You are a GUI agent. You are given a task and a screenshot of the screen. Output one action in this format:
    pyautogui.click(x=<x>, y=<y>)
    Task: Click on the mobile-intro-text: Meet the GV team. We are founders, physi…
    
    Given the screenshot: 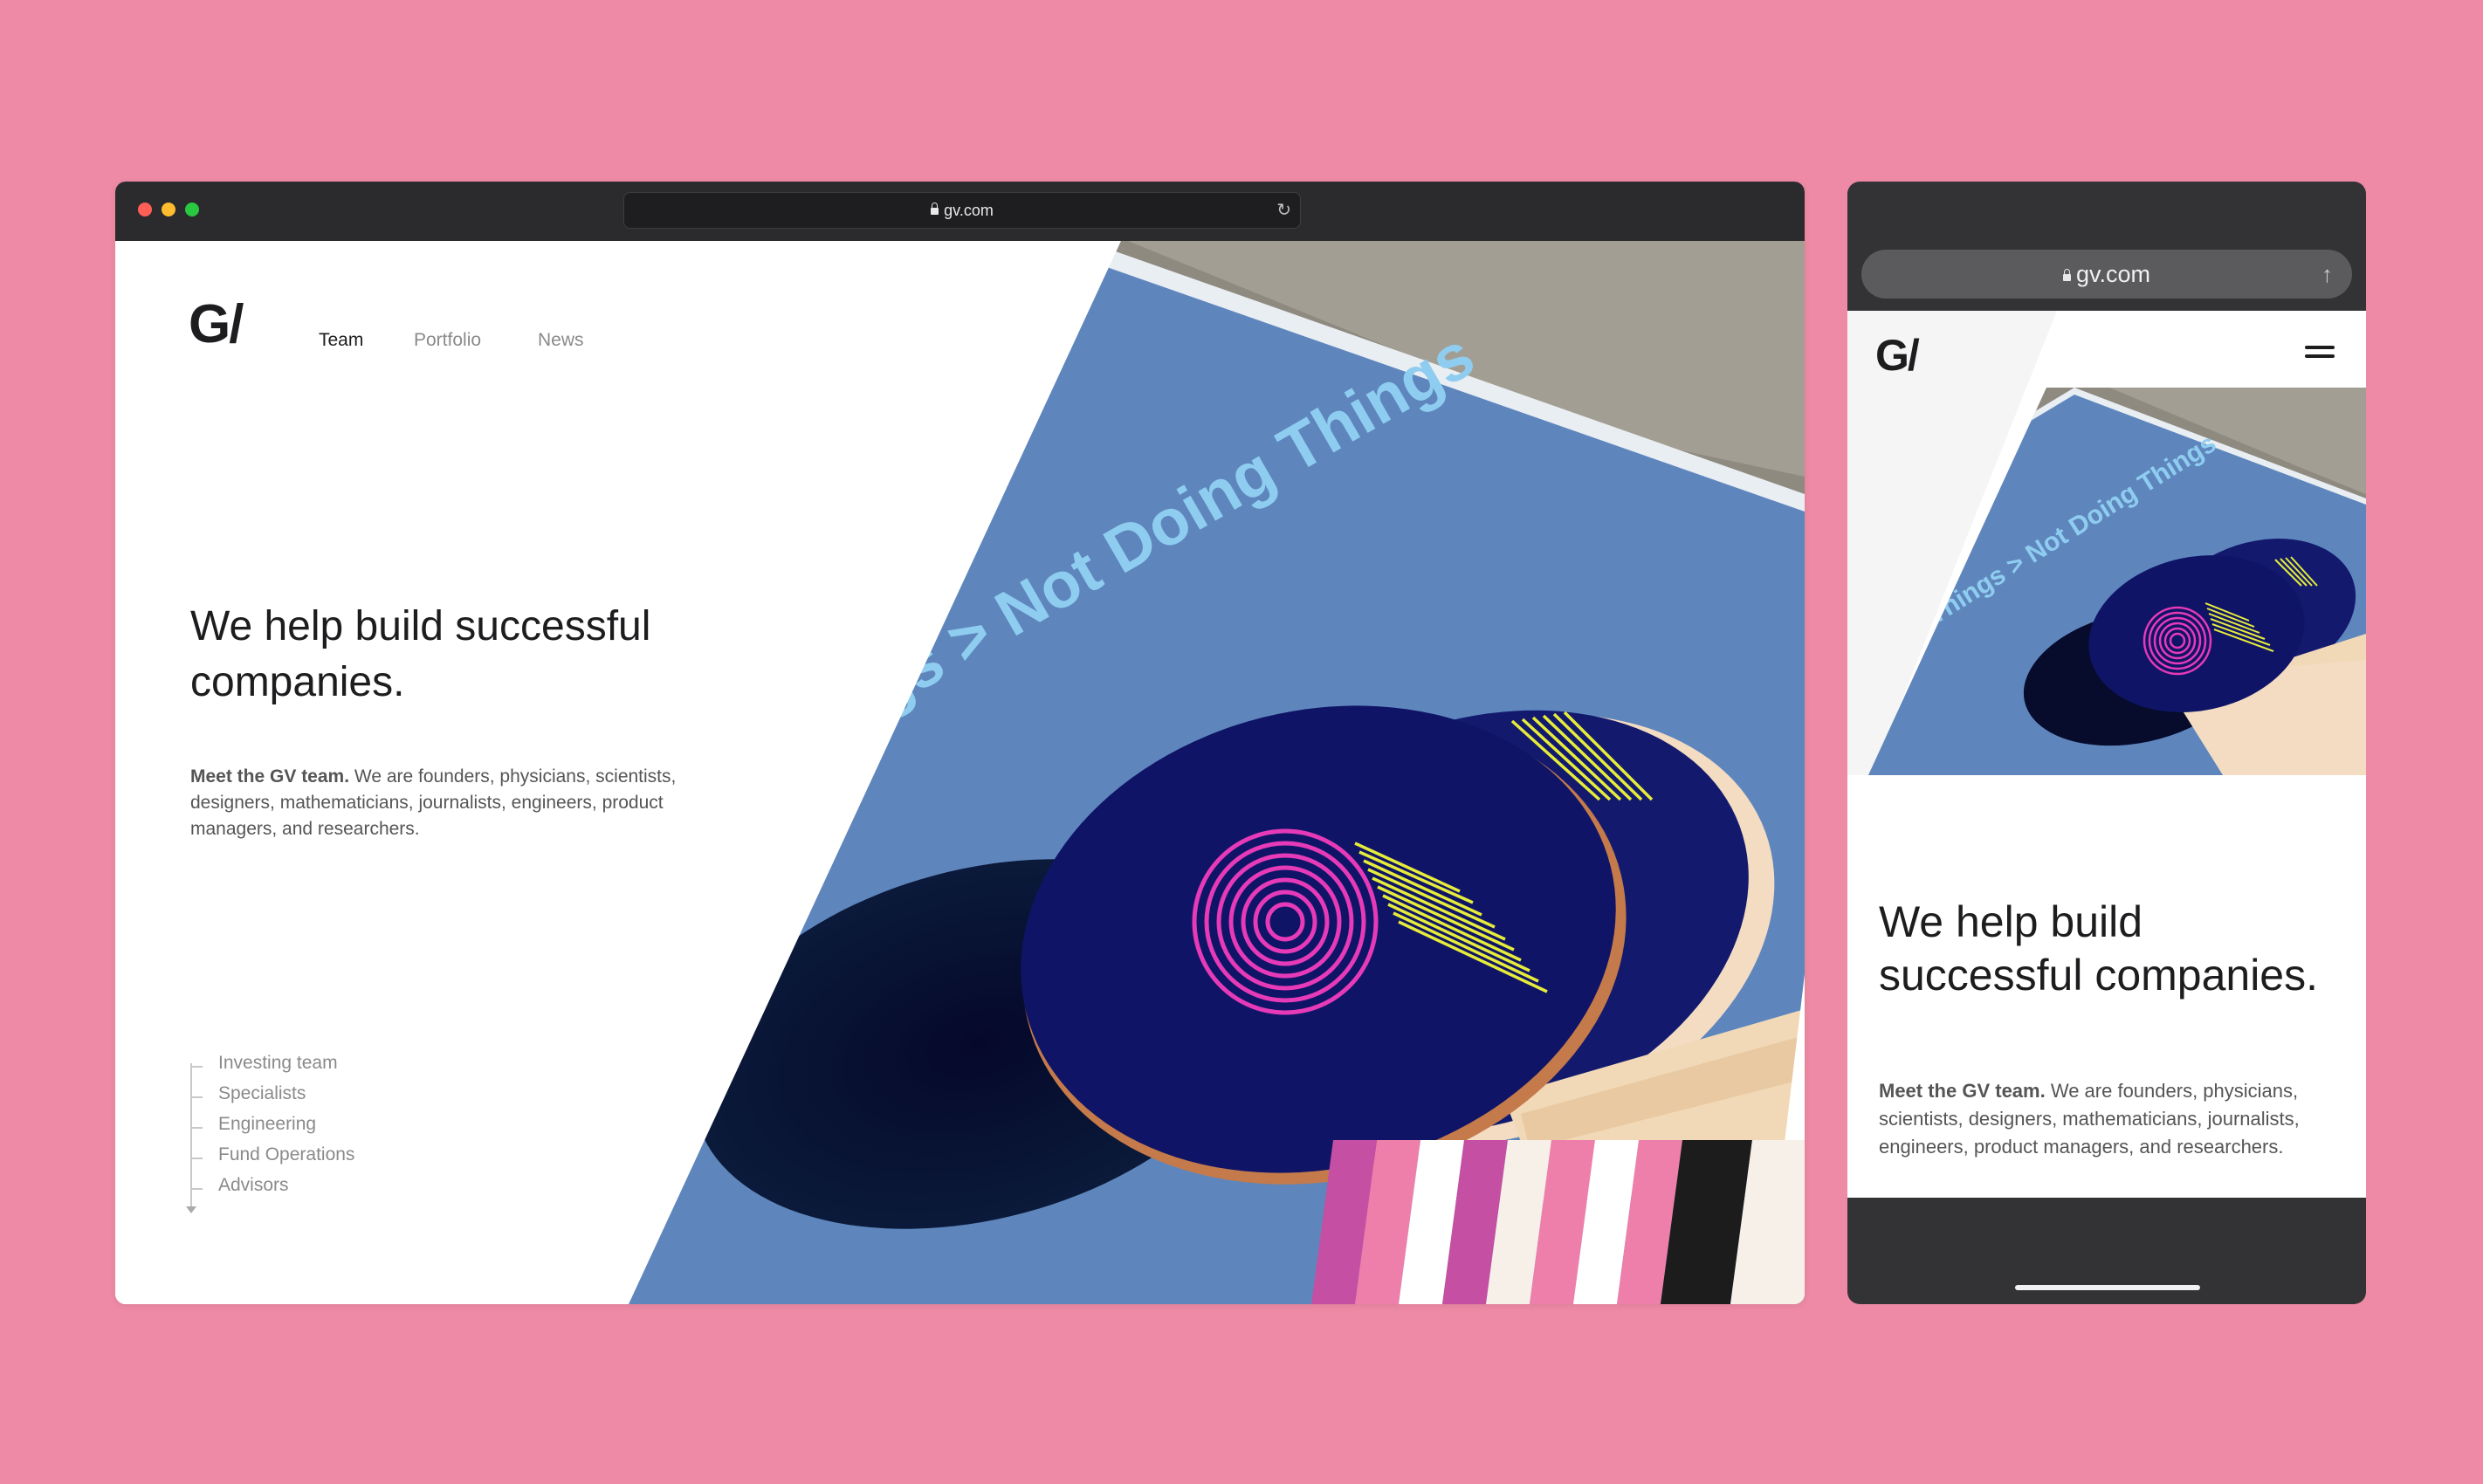 What is the action you would take?
    pyautogui.click(x=2106, y=1119)
    